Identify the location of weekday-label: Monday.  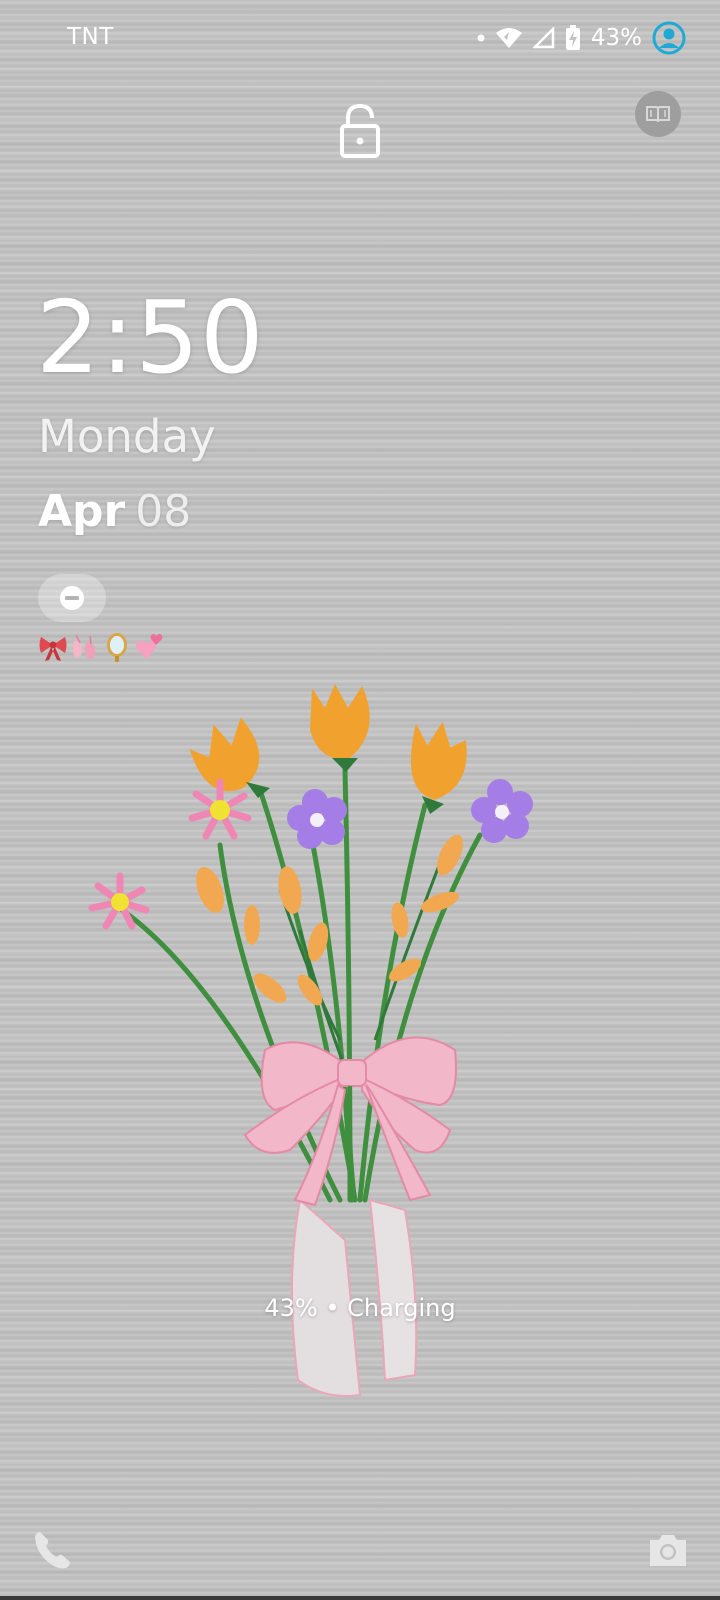
(127, 436).